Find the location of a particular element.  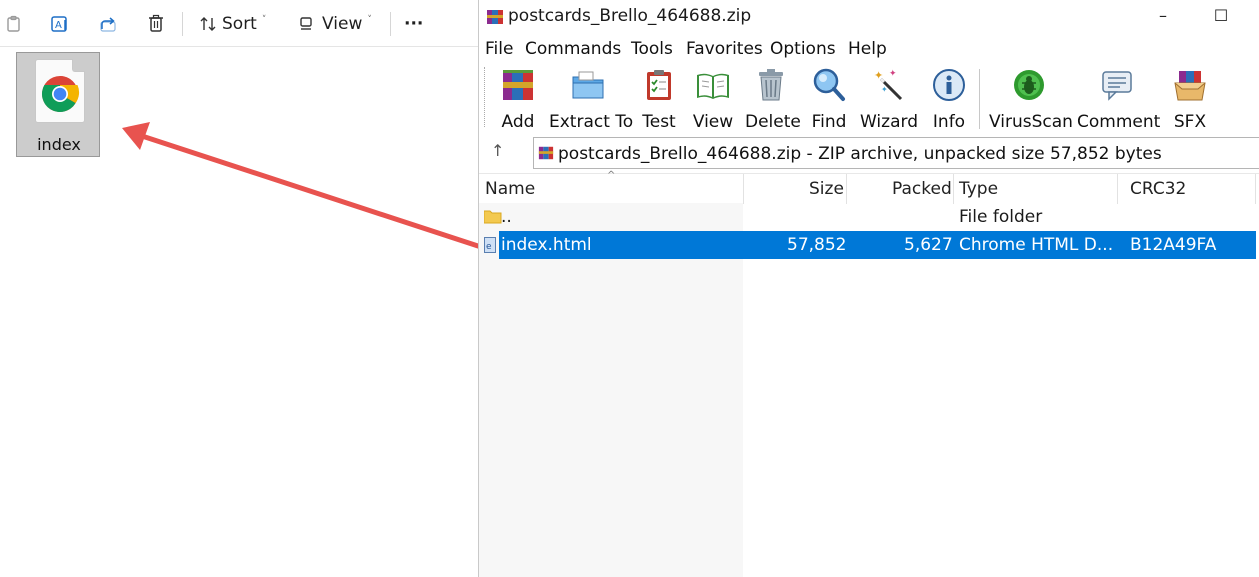

virusscan-button: VirusScan is located at coordinates (1031, 99).